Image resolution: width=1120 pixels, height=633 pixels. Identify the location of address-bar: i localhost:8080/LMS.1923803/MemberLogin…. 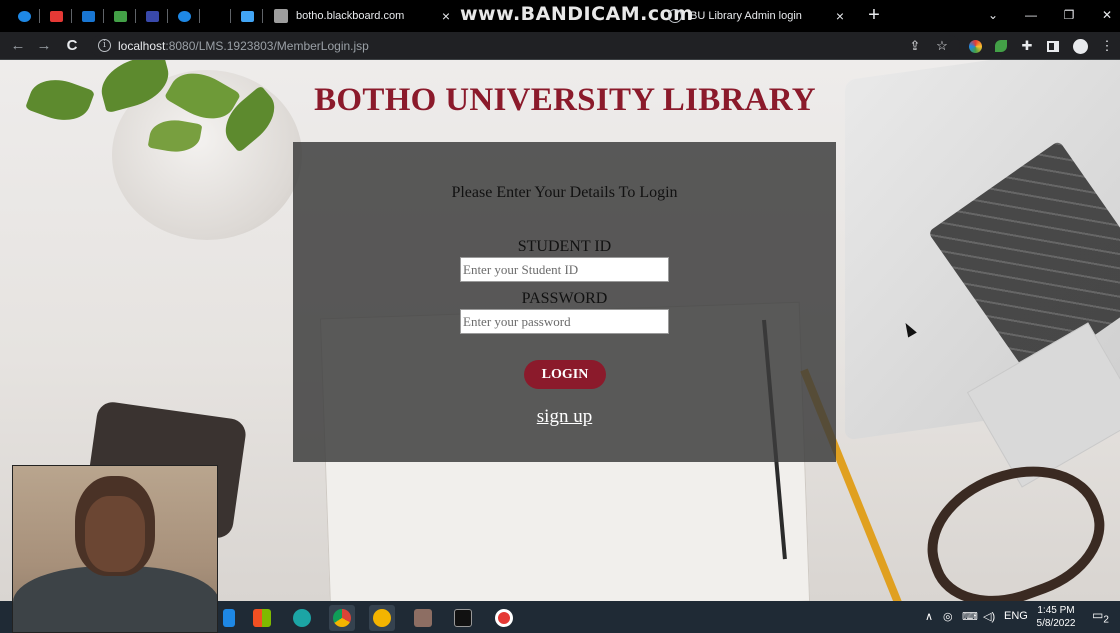
(525, 46).